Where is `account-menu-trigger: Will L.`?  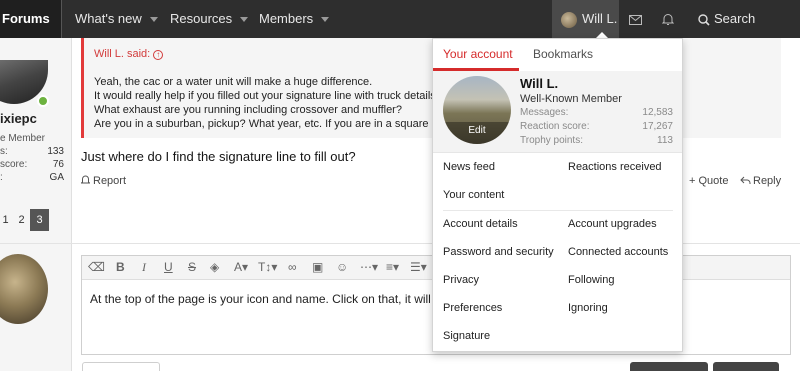 account-menu-trigger: Will L. is located at coordinates (585, 19).